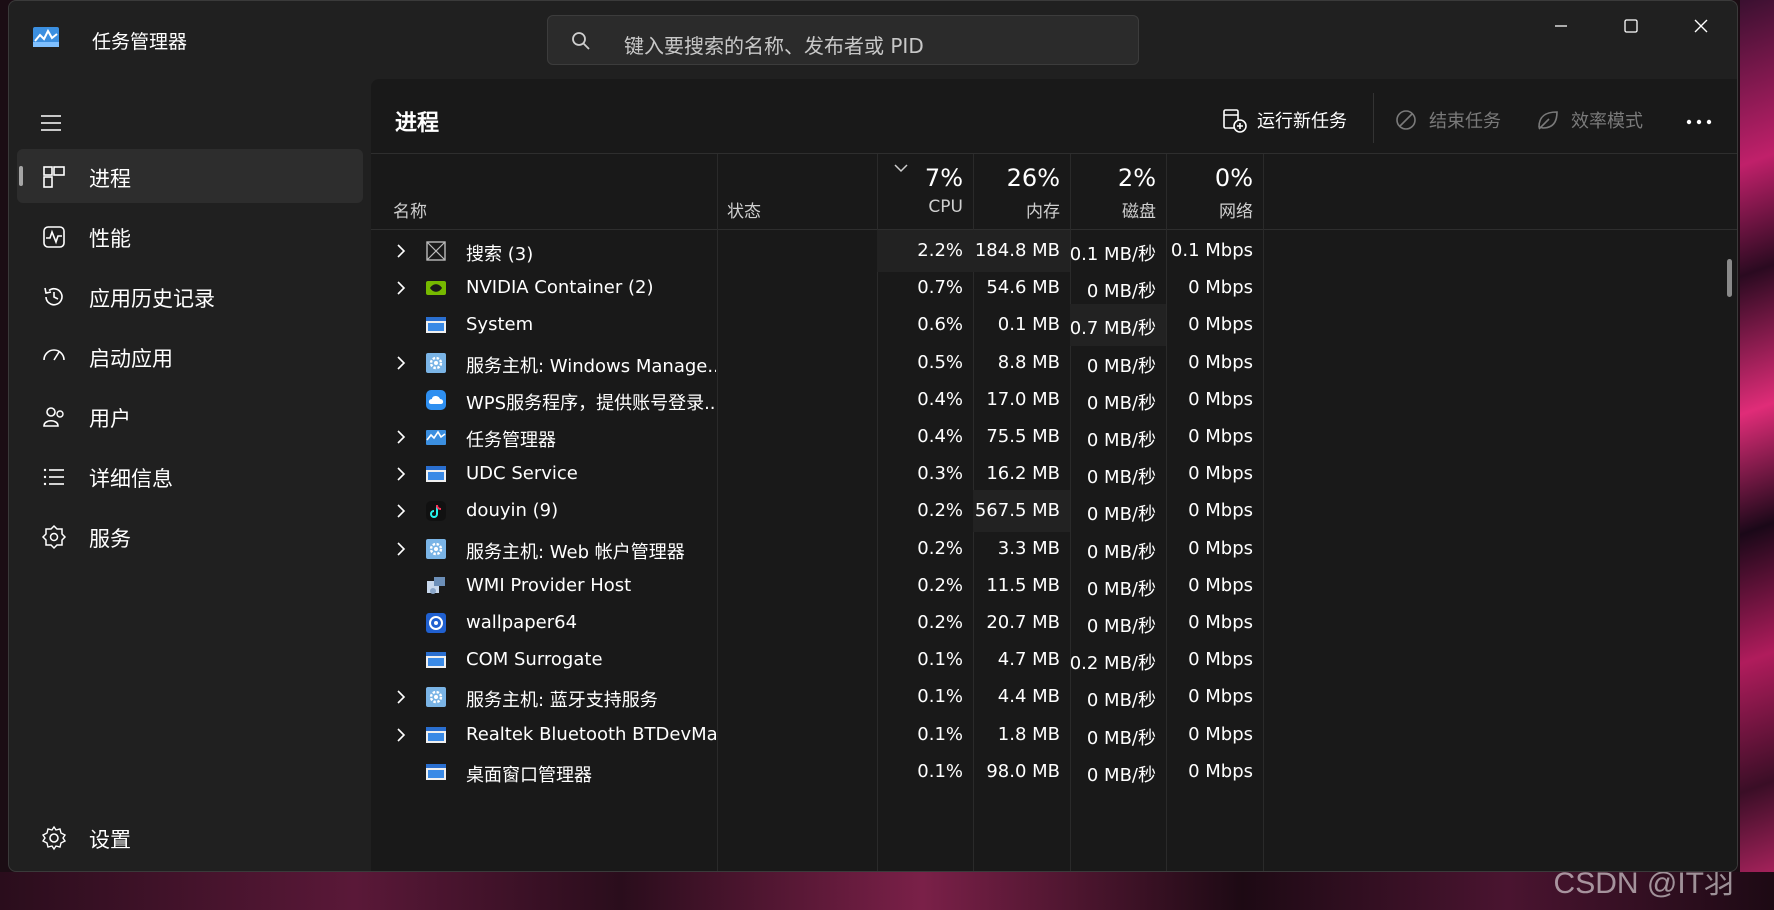  What do you see at coordinates (436, 362) in the screenshot?
I see `gear-service-icon` at bounding box center [436, 362].